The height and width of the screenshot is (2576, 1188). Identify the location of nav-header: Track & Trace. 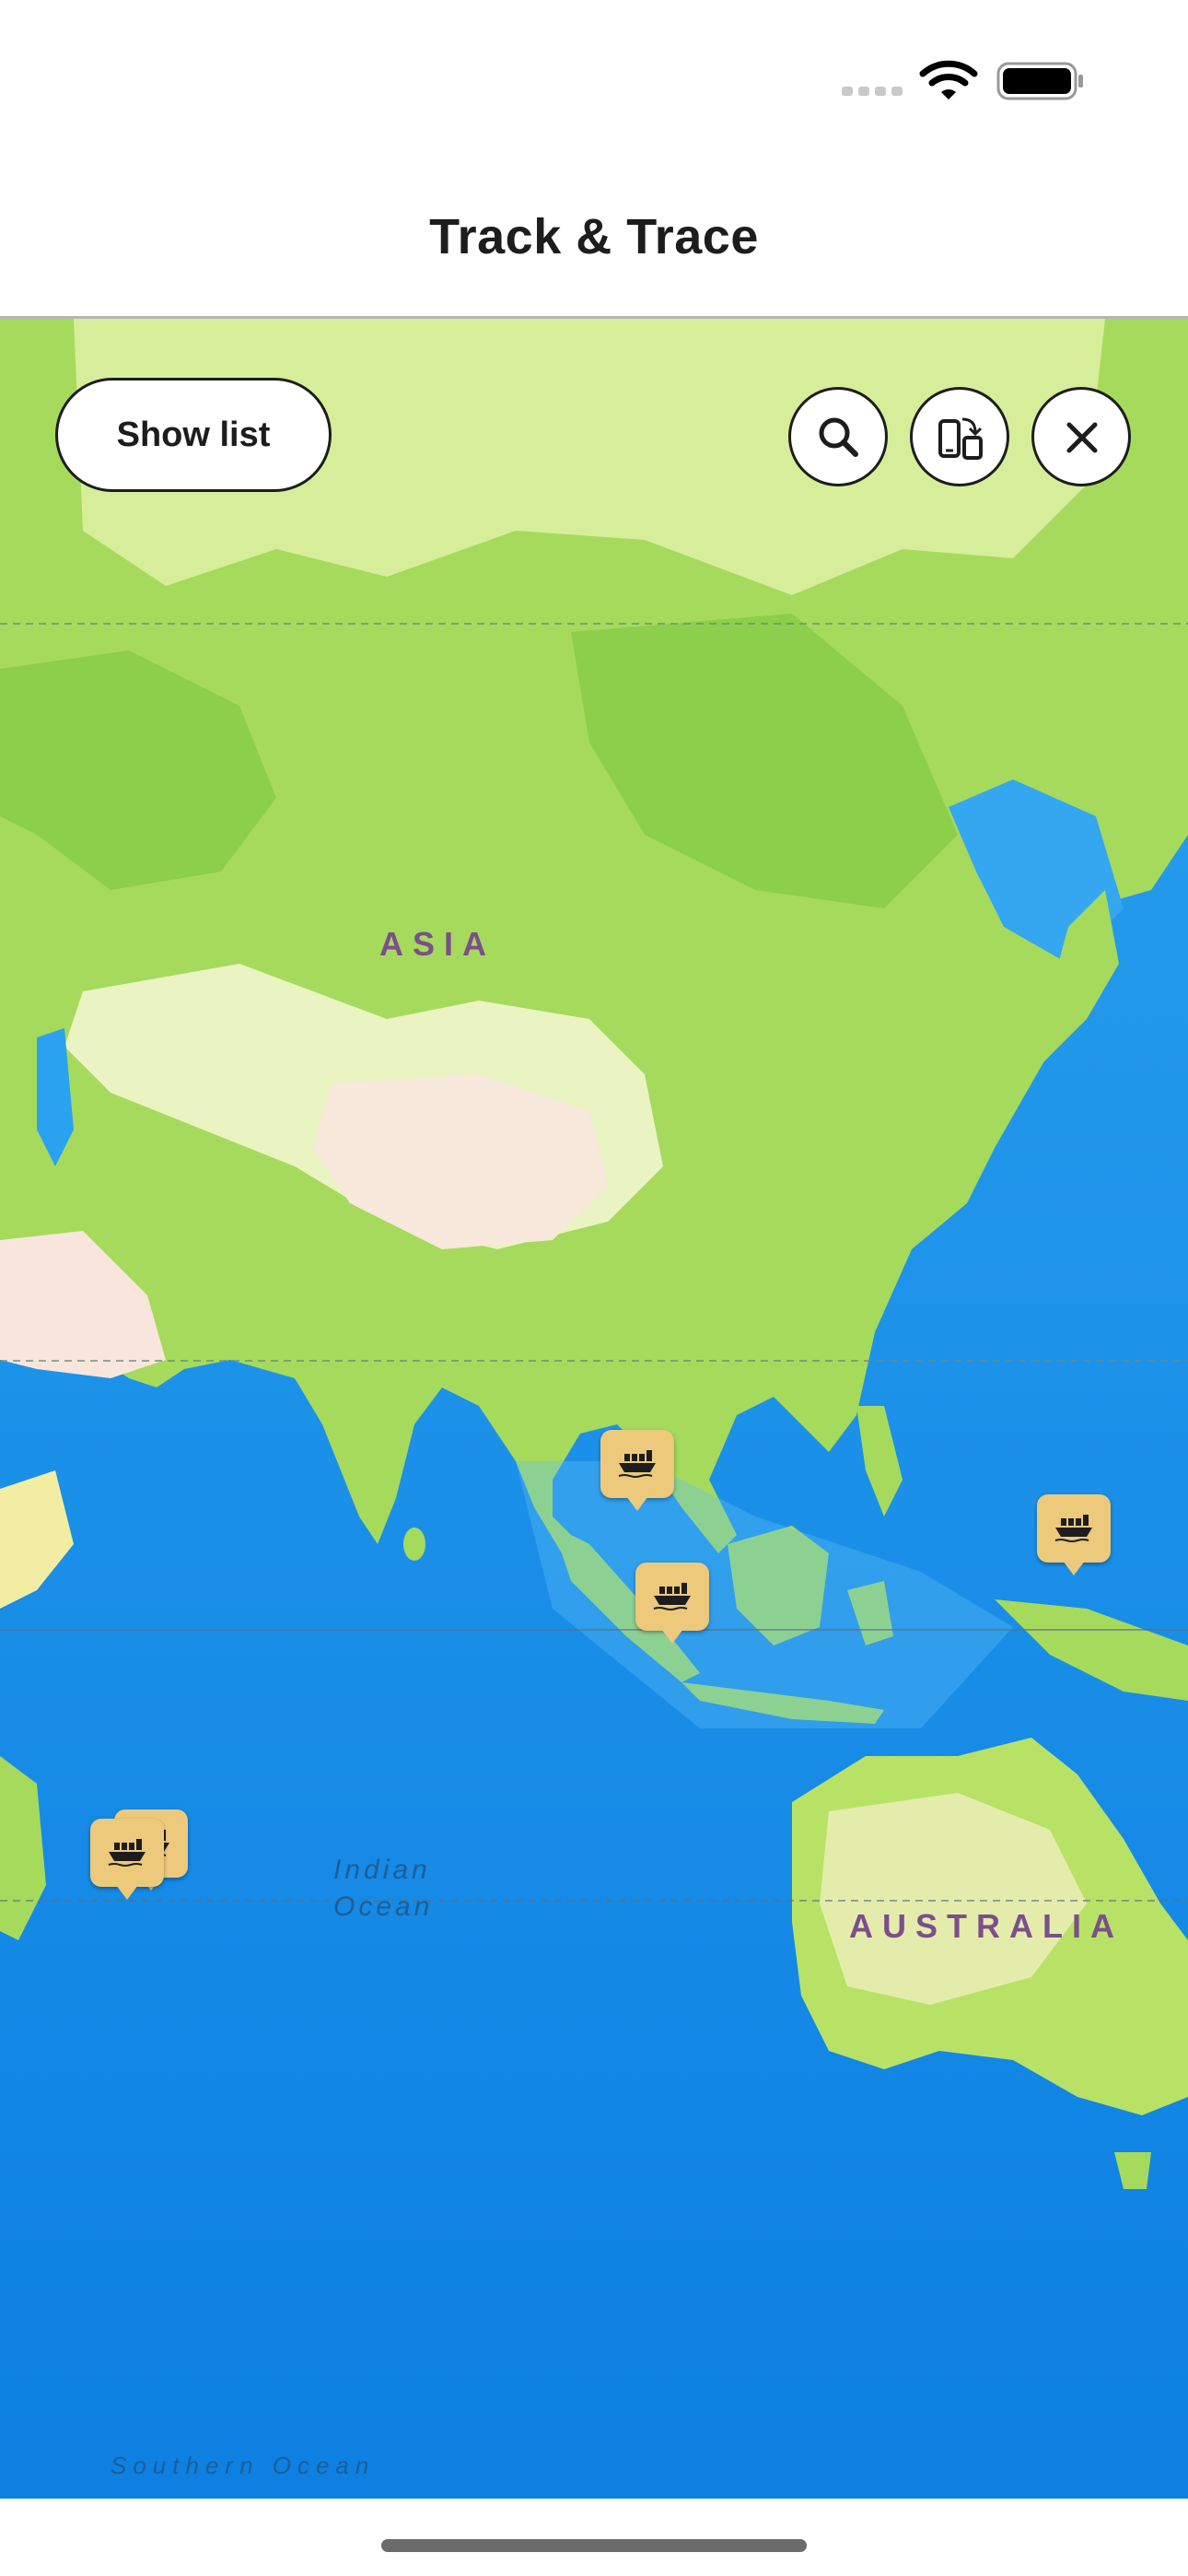
(594, 228).